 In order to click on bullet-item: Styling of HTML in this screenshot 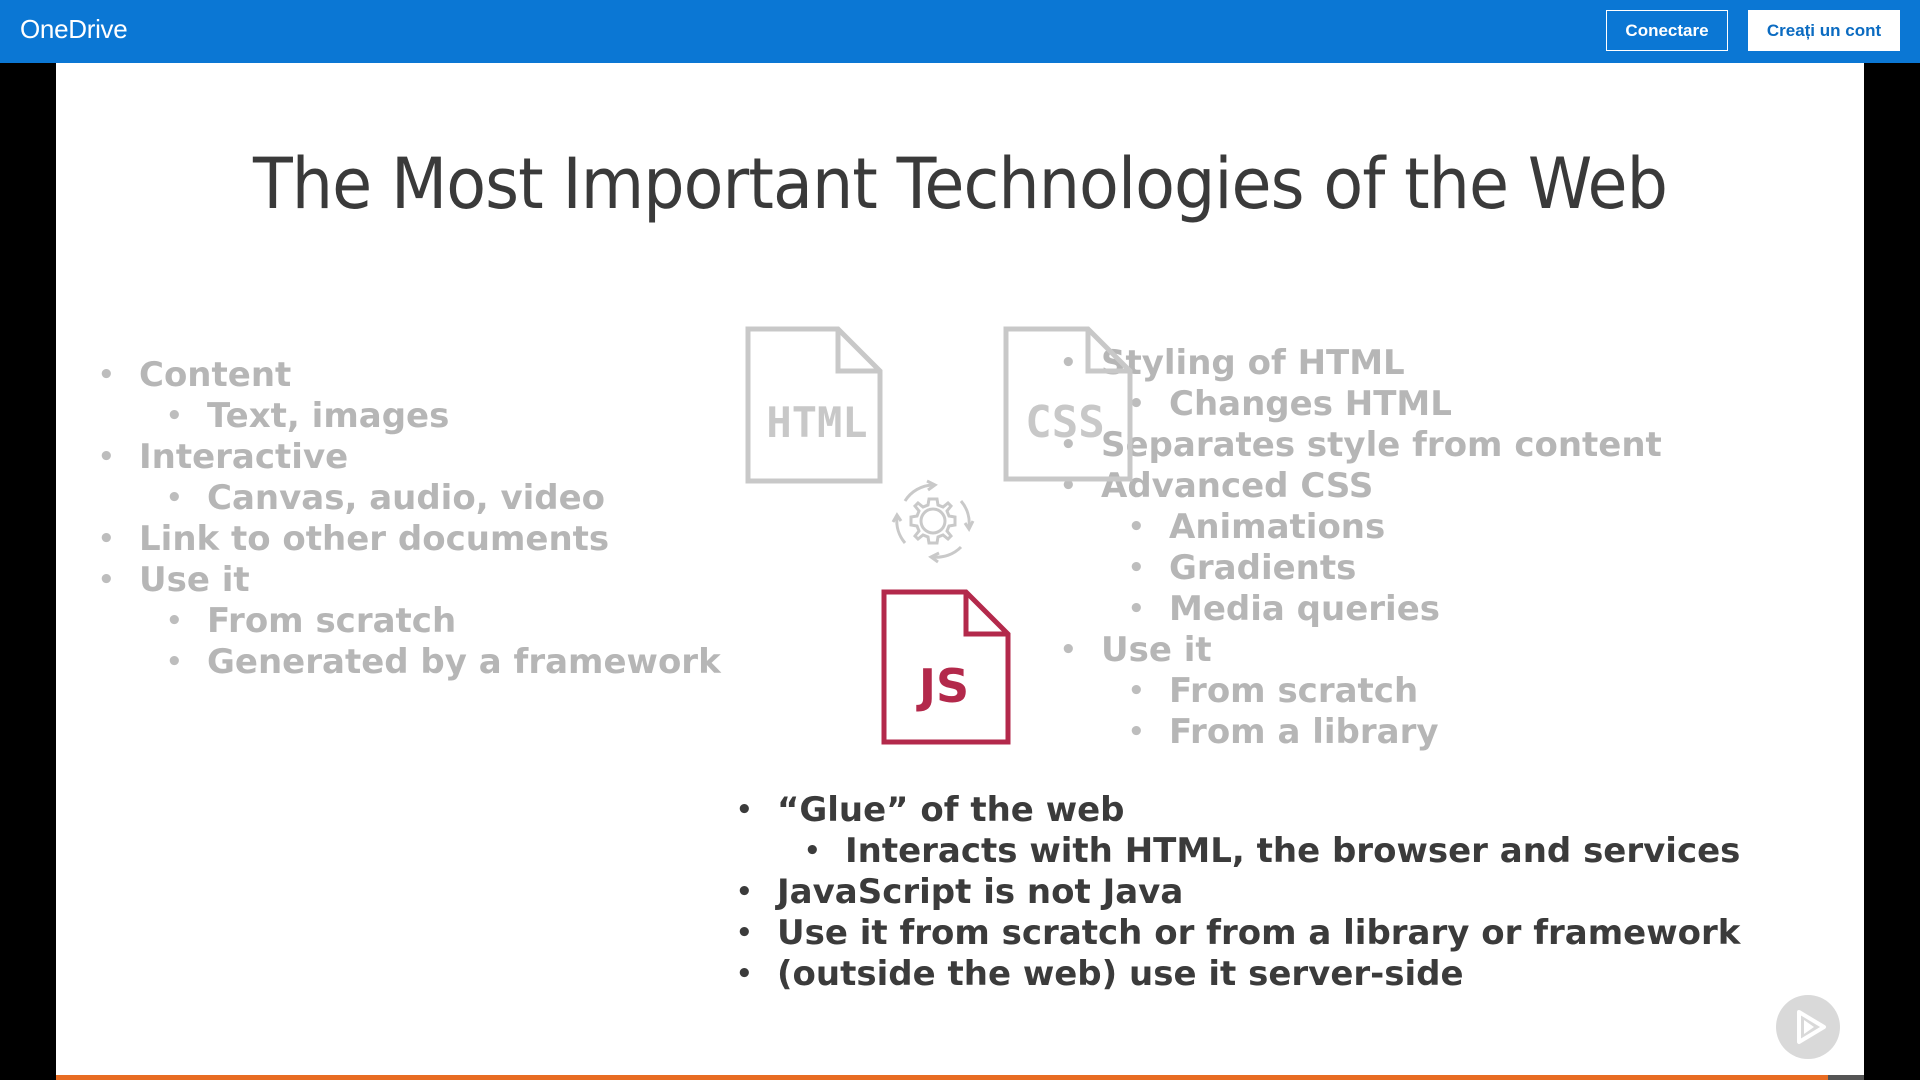, I will do `click(1361, 363)`.